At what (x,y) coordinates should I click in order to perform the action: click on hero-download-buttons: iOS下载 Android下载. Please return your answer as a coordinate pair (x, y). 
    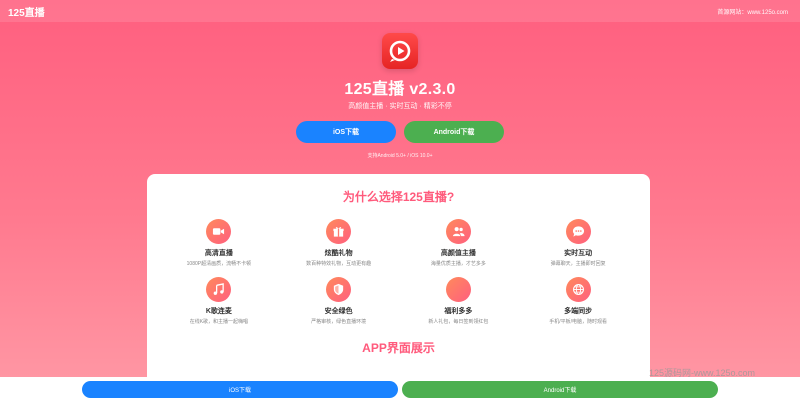
    Looking at the image, I should click on (400, 132).